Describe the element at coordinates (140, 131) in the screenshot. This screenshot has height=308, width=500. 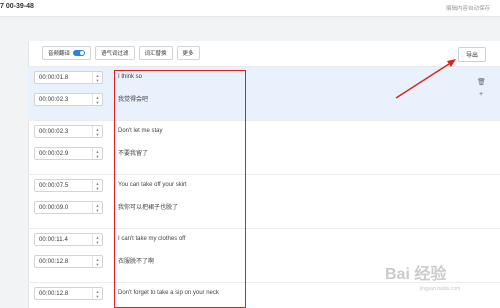
I see `subtitle-text-en: Don't let me stay` at that location.